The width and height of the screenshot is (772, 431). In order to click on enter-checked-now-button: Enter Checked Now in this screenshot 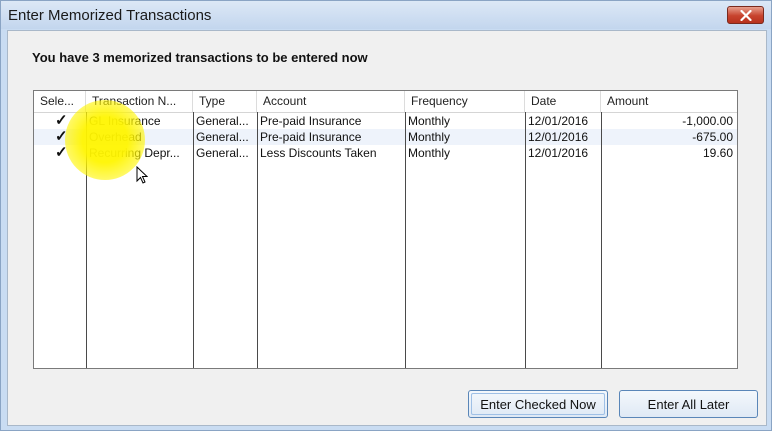, I will do `click(538, 404)`.